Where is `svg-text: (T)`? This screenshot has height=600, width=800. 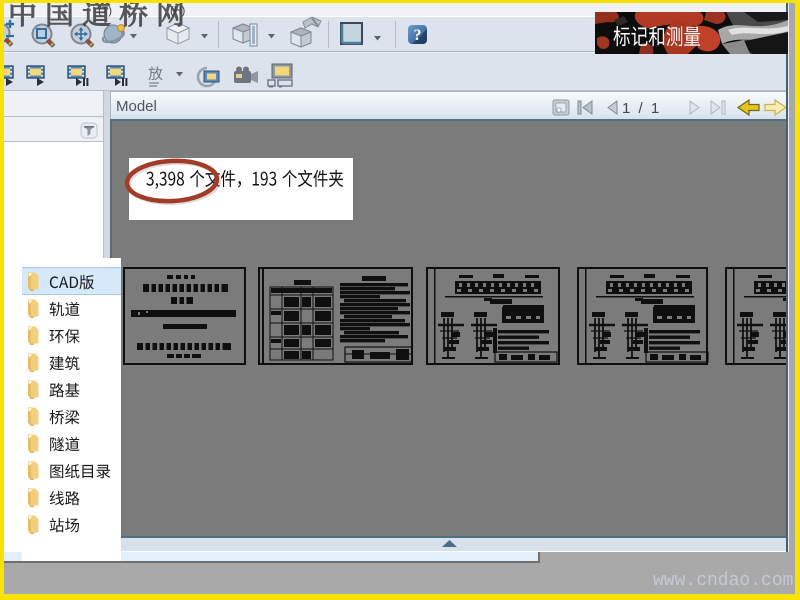
svg-text: (T) is located at coordinates (105, 11).